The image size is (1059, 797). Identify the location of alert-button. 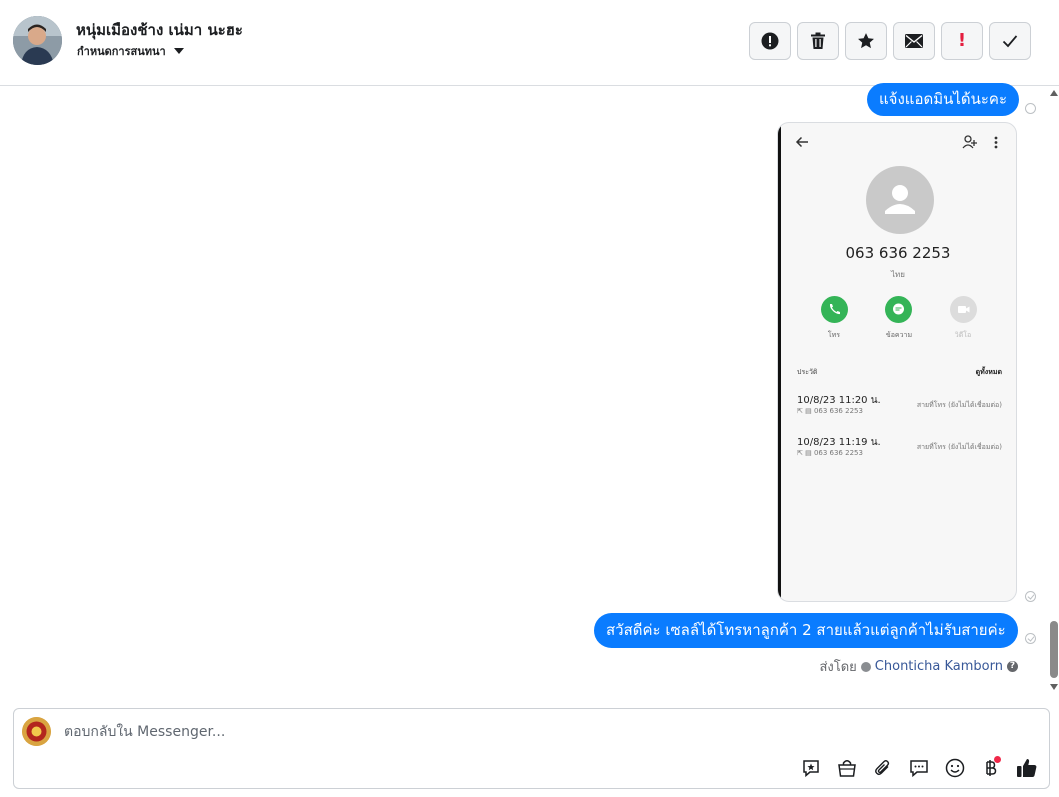
(770, 41).